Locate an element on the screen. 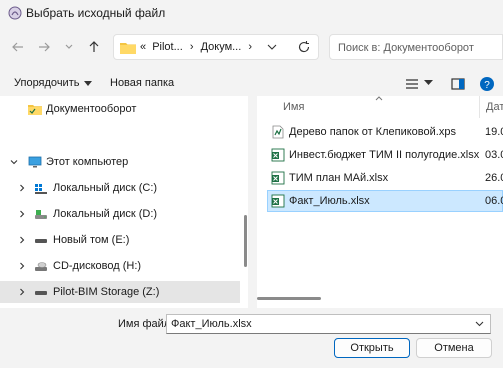  organize-menu-button: Упорядочить is located at coordinates (53, 83).